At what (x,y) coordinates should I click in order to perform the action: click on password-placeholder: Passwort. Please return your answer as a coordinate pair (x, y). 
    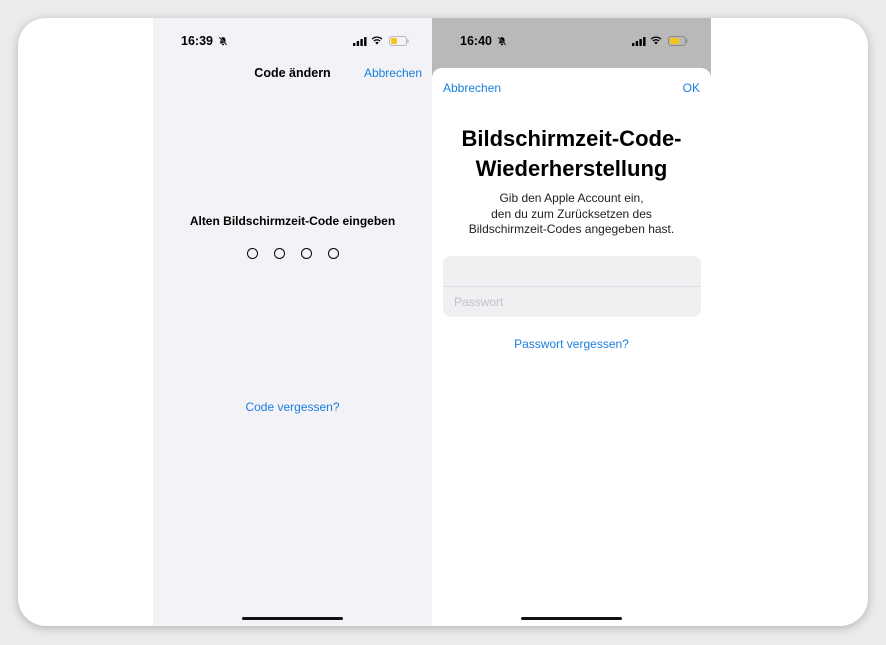
    Looking at the image, I should click on (479, 302).